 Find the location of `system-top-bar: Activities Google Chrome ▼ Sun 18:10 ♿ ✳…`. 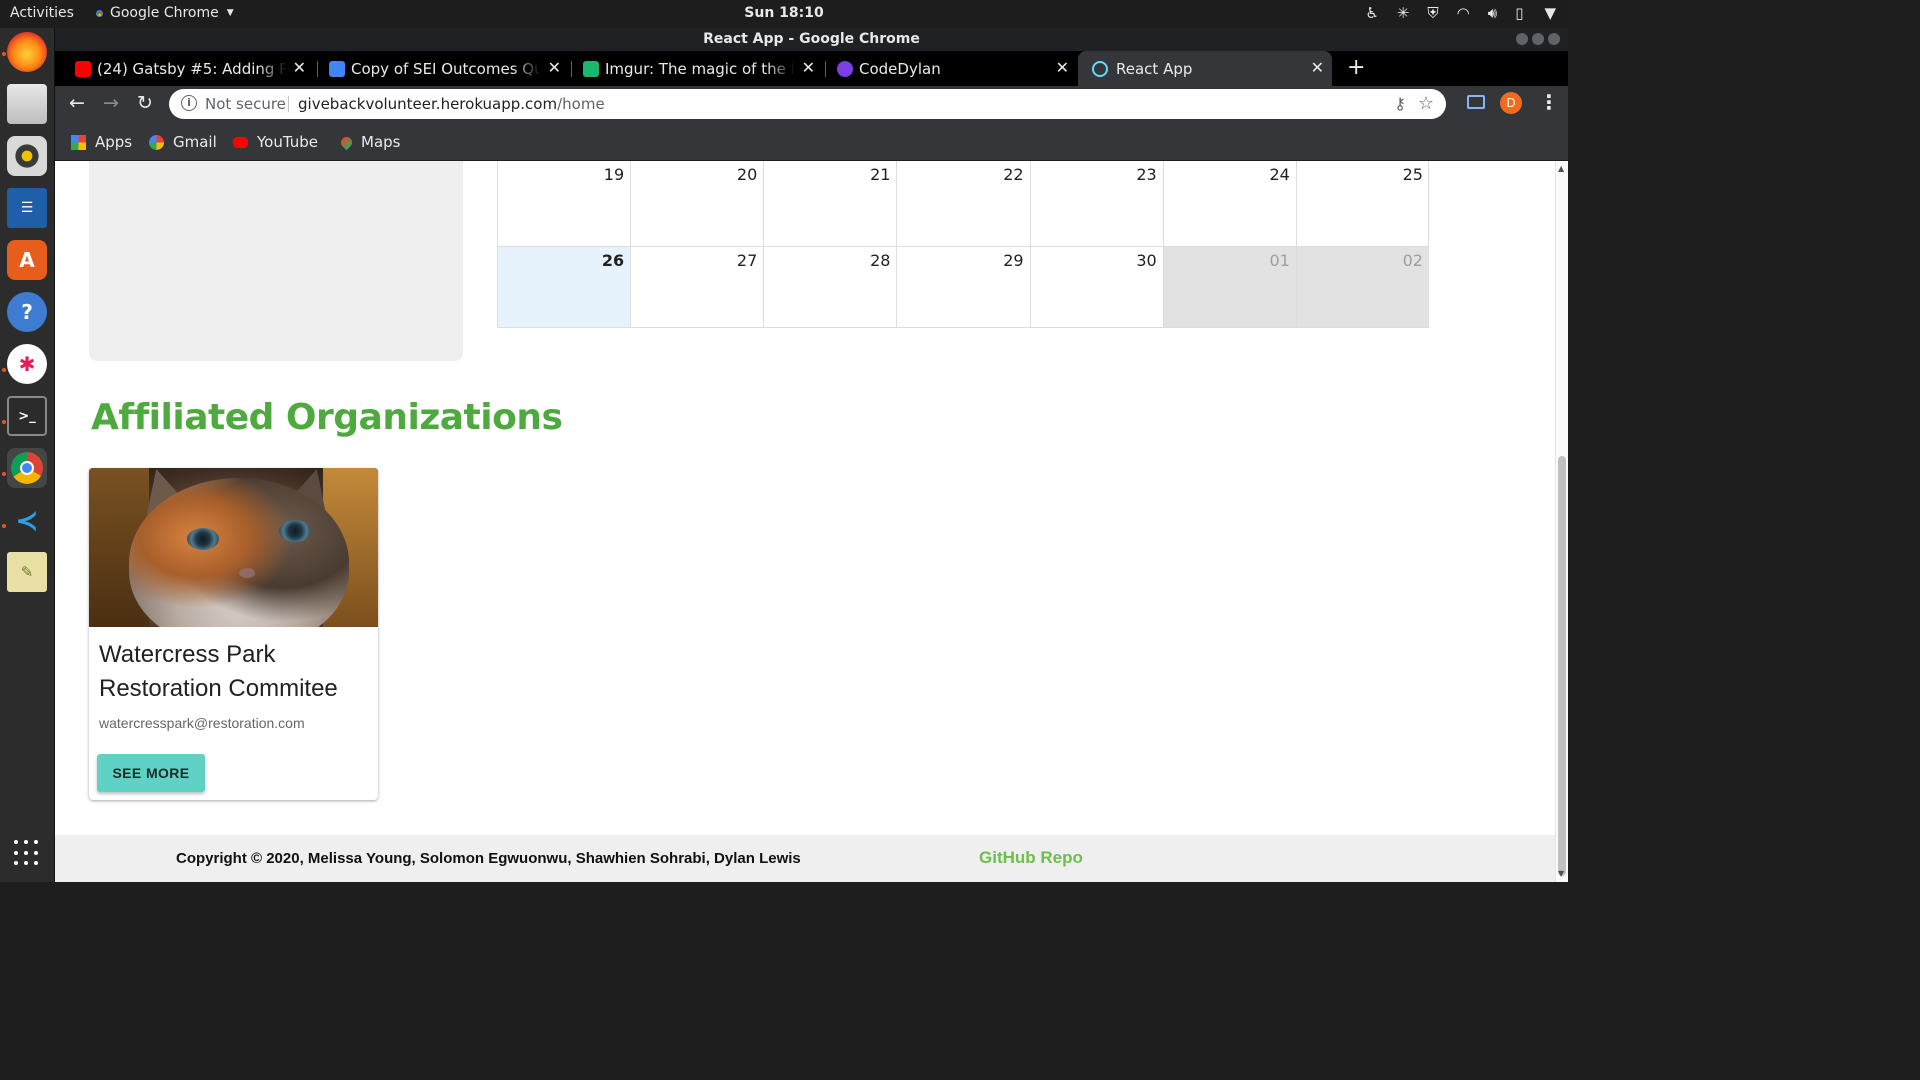

system-top-bar: Activities Google Chrome ▼ Sun 18:10 ♿ ✳… is located at coordinates (784, 14).